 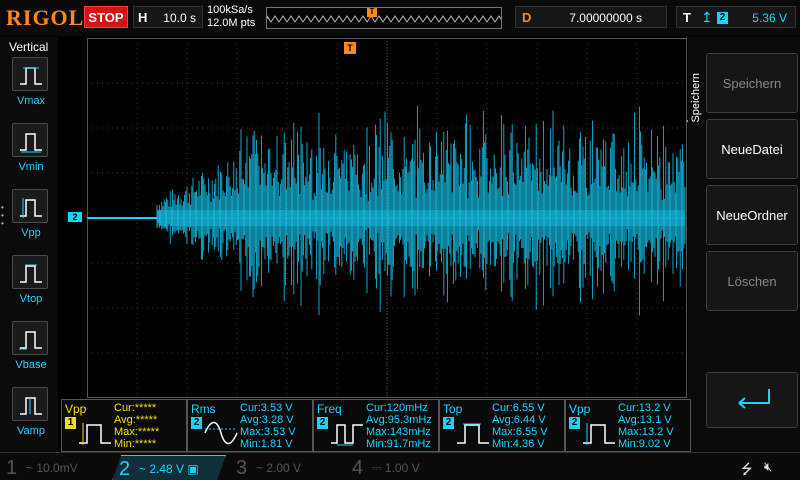 I want to click on delay-value: 7.00000000 s, so click(x=605, y=18).